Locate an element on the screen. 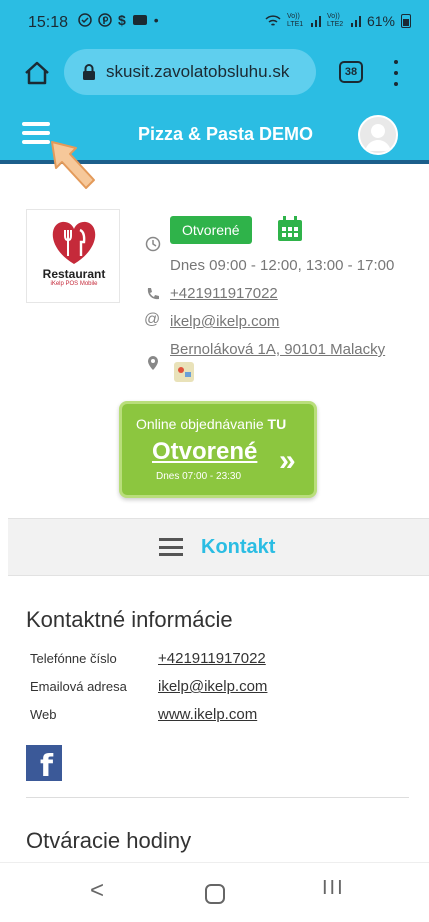  logo-subtext: iKelp POS Mobile is located at coordinates (74, 284).